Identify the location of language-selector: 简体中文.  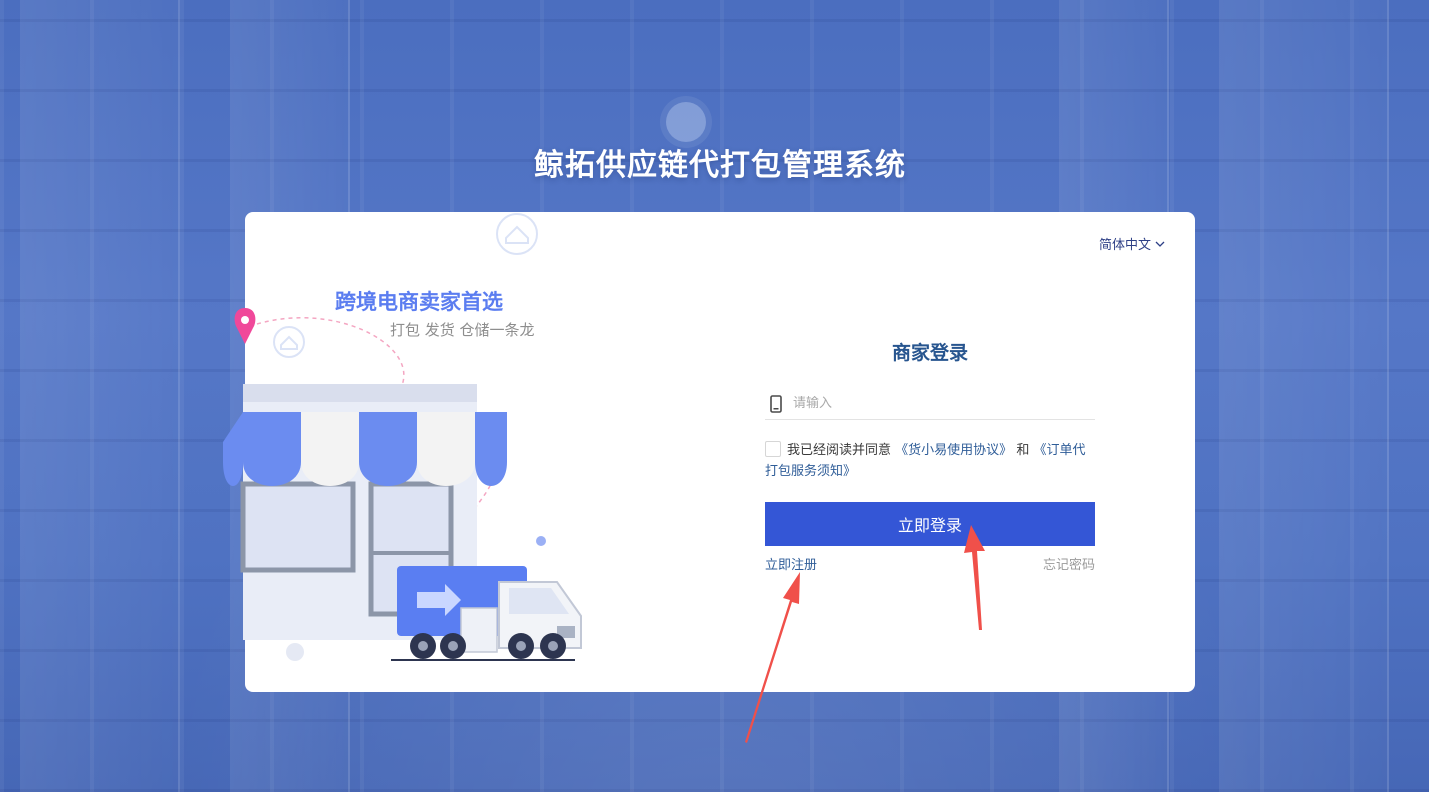
(1132, 243).